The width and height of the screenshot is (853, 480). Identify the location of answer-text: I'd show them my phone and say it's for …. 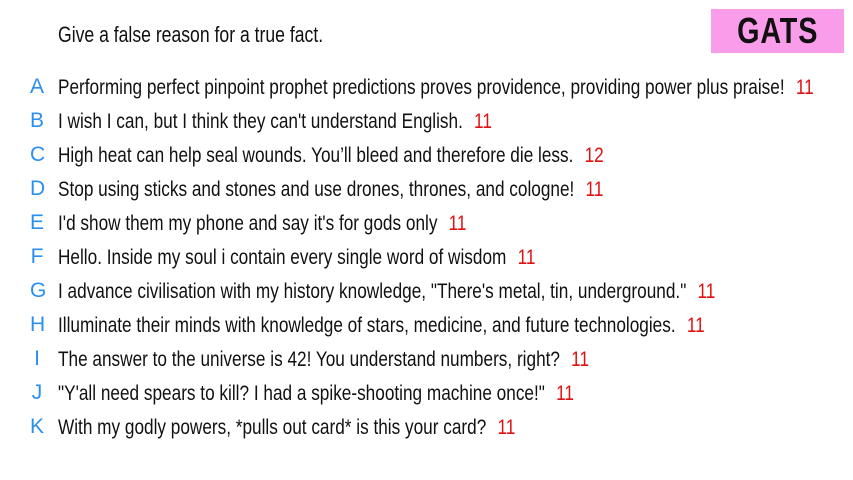
(248, 222).